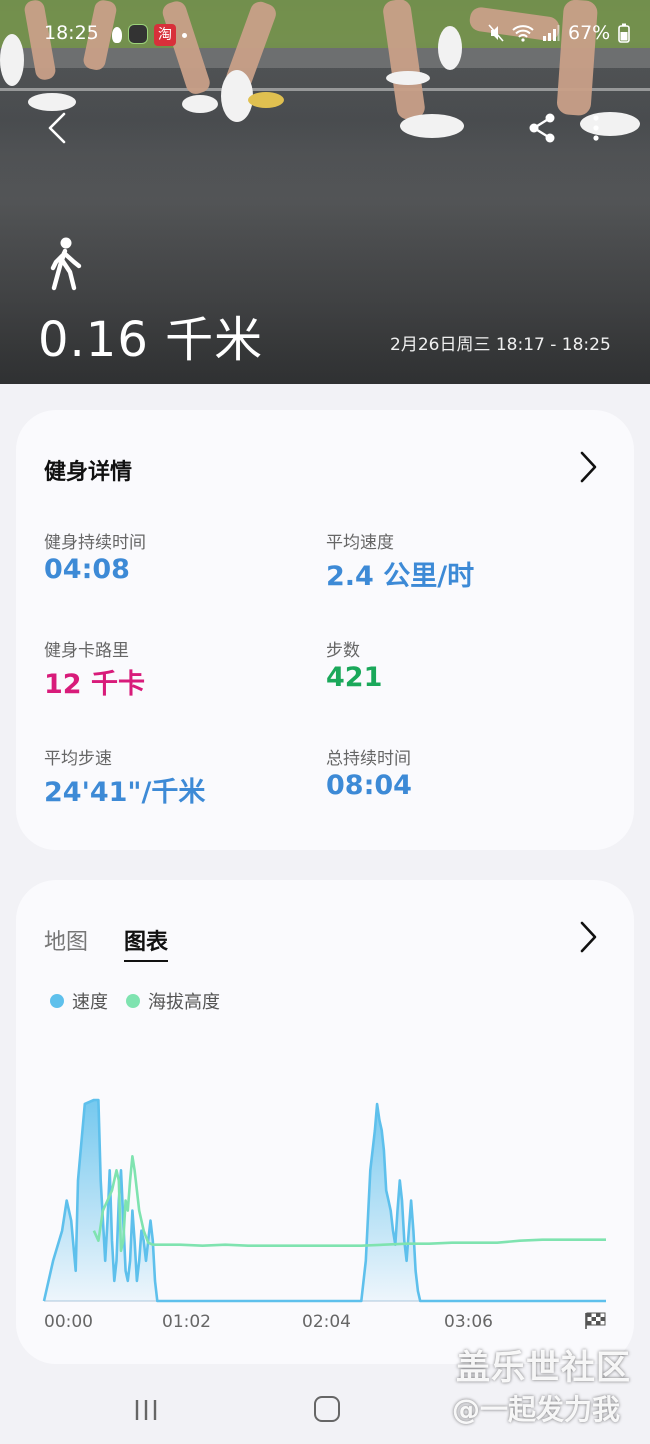 This screenshot has height=1444, width=650. I want to click on x-tick-label: 01:02, so click(186, 1322).